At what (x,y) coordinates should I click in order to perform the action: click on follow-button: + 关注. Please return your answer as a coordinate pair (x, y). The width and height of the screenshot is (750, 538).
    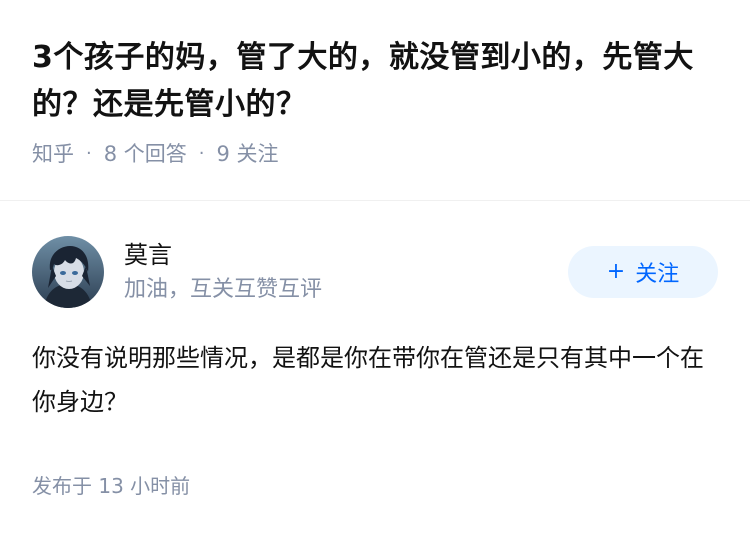
    Looking at the image, I should click on (643, 272).